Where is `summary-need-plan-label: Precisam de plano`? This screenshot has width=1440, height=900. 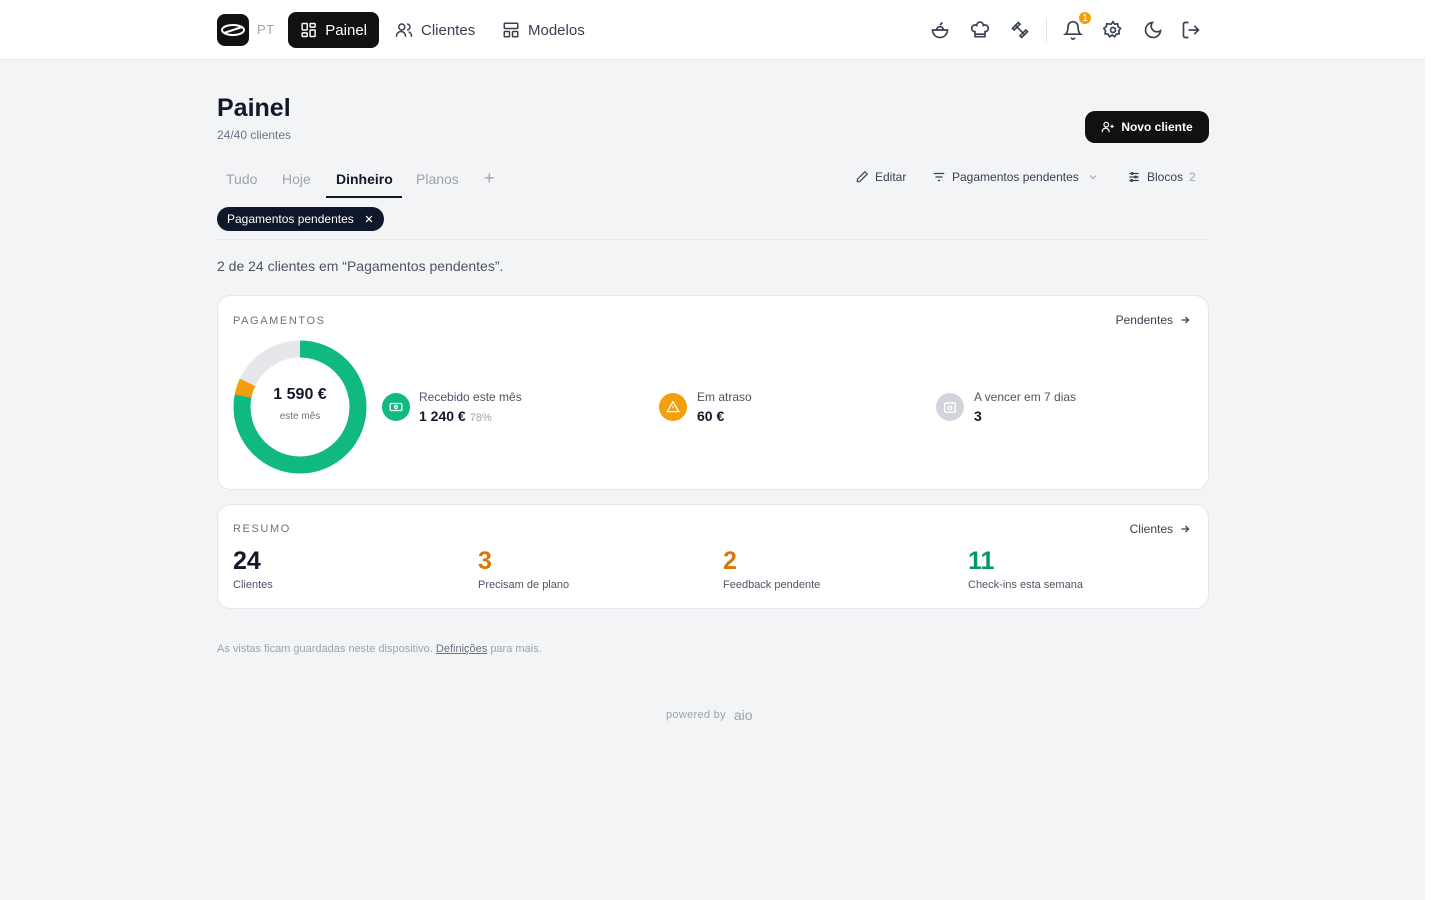 summary-need-plan-label: Precisam de plano is located at coordinates (524, 585).